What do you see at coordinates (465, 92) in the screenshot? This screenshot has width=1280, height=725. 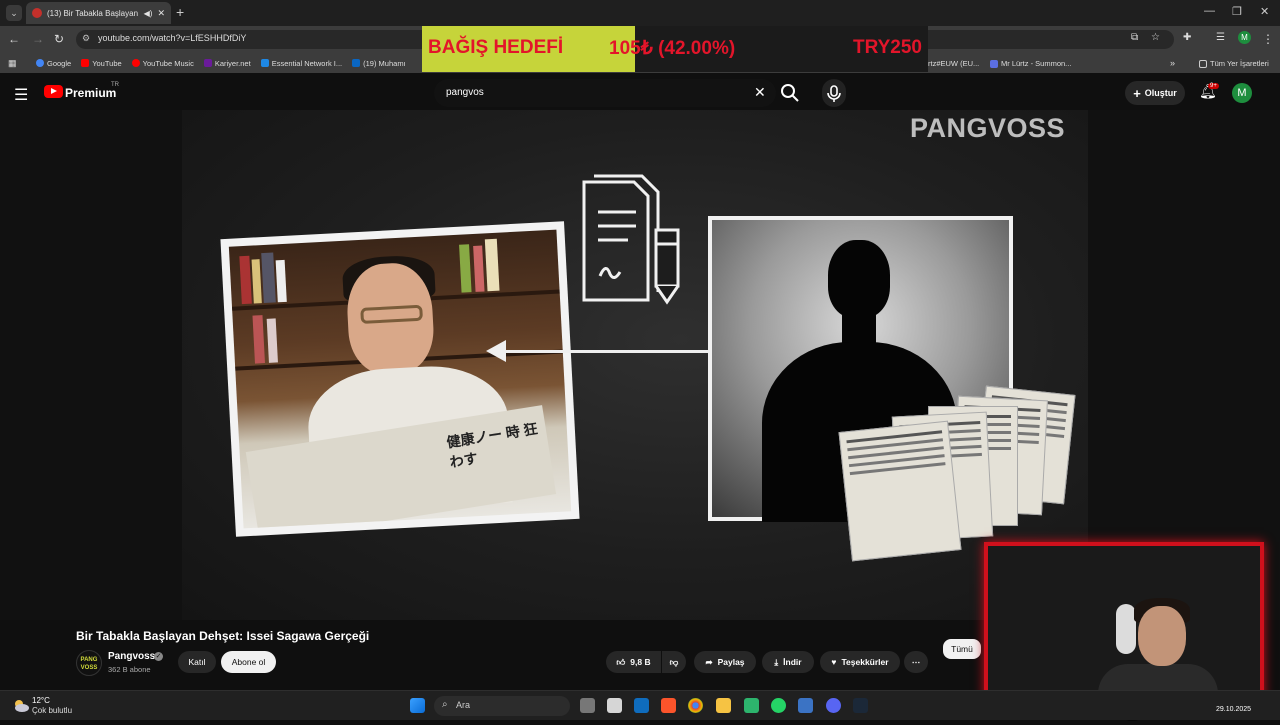 I see `search-query: pangvos` at bounding box center [465, 92].